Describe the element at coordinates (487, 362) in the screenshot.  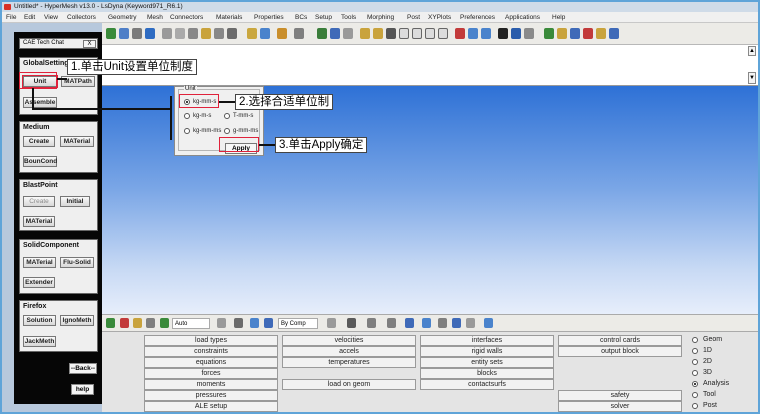
I see `panel-entity-sets: entity sets` at that location.